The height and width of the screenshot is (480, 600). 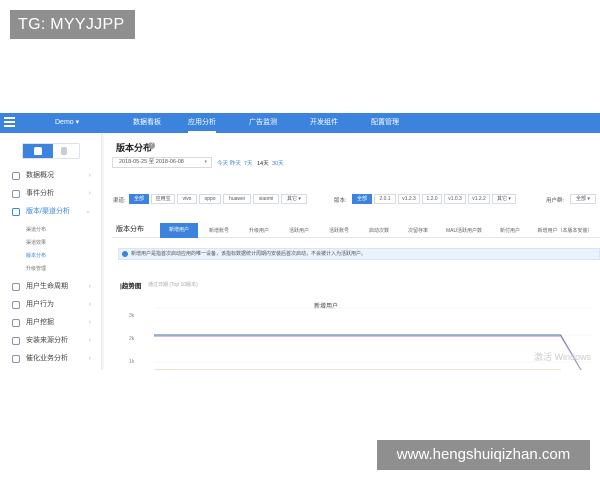 What do you see at coordinates (483, 455) in the screenshot?
I see `watermark-bottom: www.hengshuiqizhan.com` at bounding box center [483, 455].